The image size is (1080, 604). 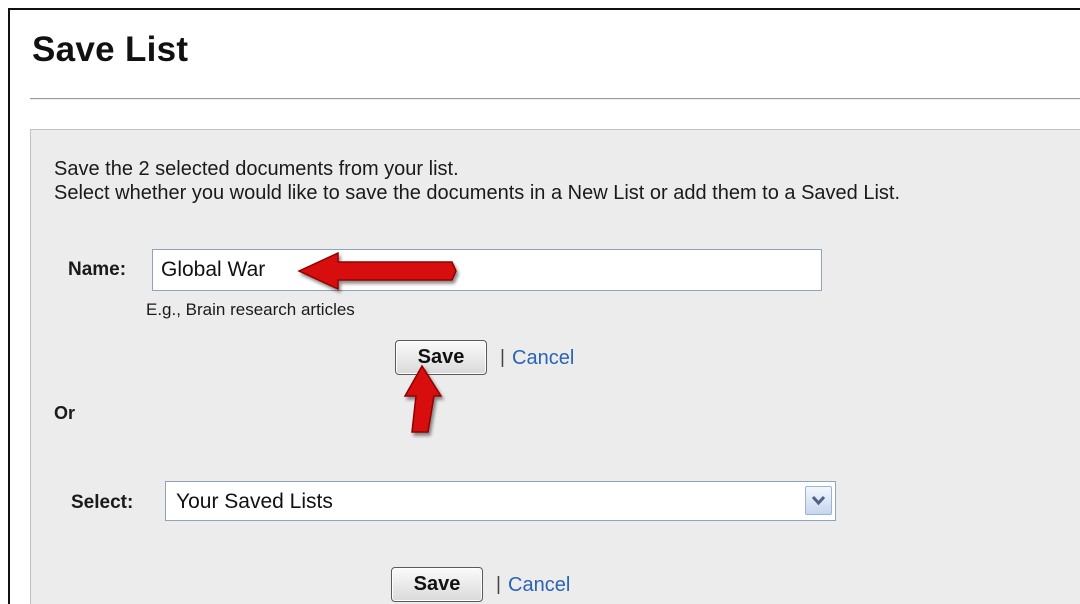 What do you see at coordinates (437, 584) in the screenshot?
I see `save-to-saved-list-button: Save` at bounding box center [437, 584].